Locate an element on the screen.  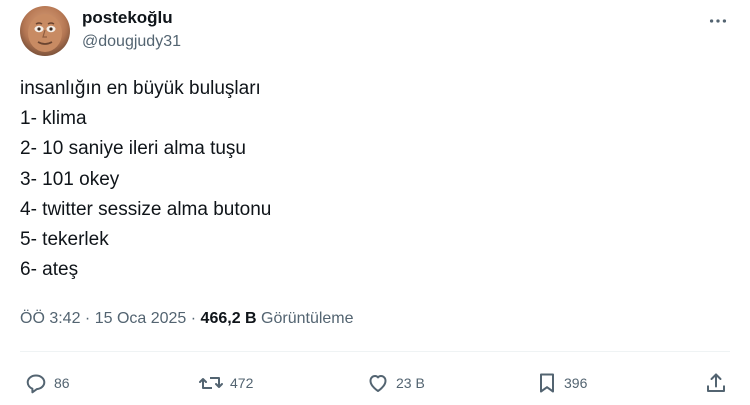
avatar-image is located at coordinates (45, 33).